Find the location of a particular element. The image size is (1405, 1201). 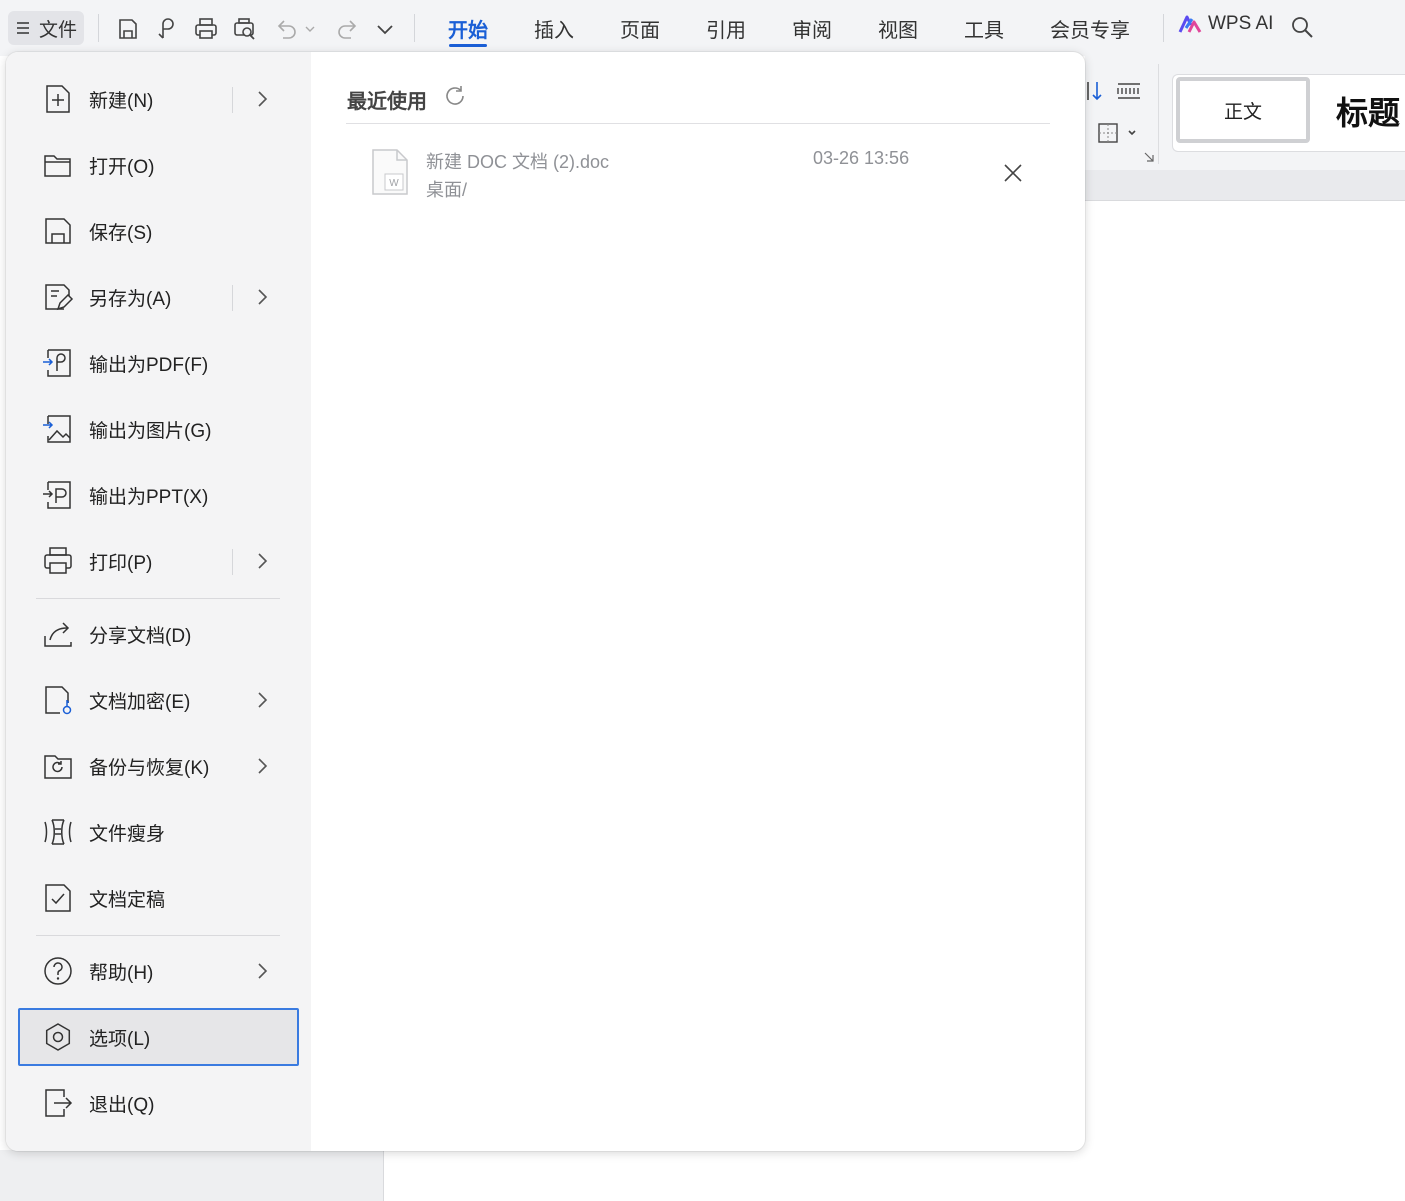

menu-item-share: 分享文档(D) is located at coordinates (158, 634).